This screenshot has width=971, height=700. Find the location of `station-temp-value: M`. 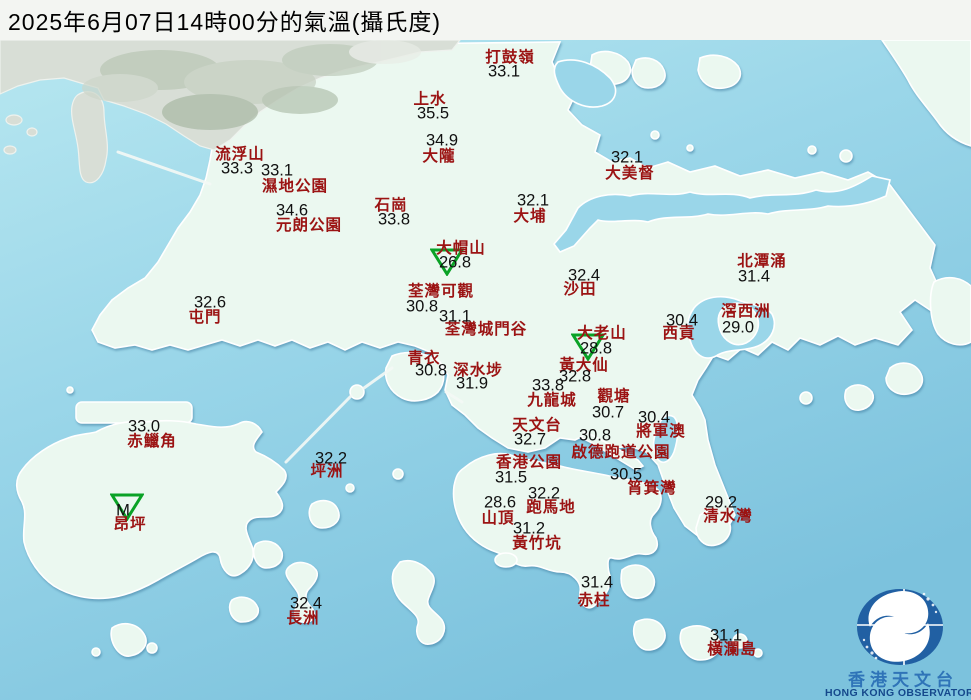

station-temp-value: M is located at coordinates (123, 510).